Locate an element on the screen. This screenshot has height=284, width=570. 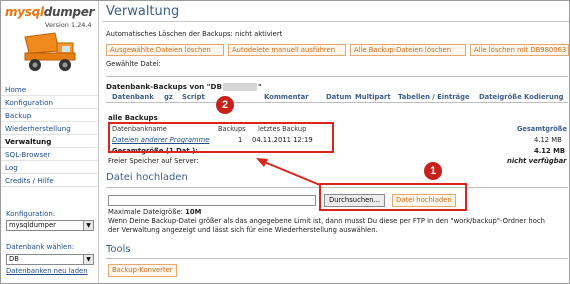
column-header-script: Script is located at coordinates (193, 97).